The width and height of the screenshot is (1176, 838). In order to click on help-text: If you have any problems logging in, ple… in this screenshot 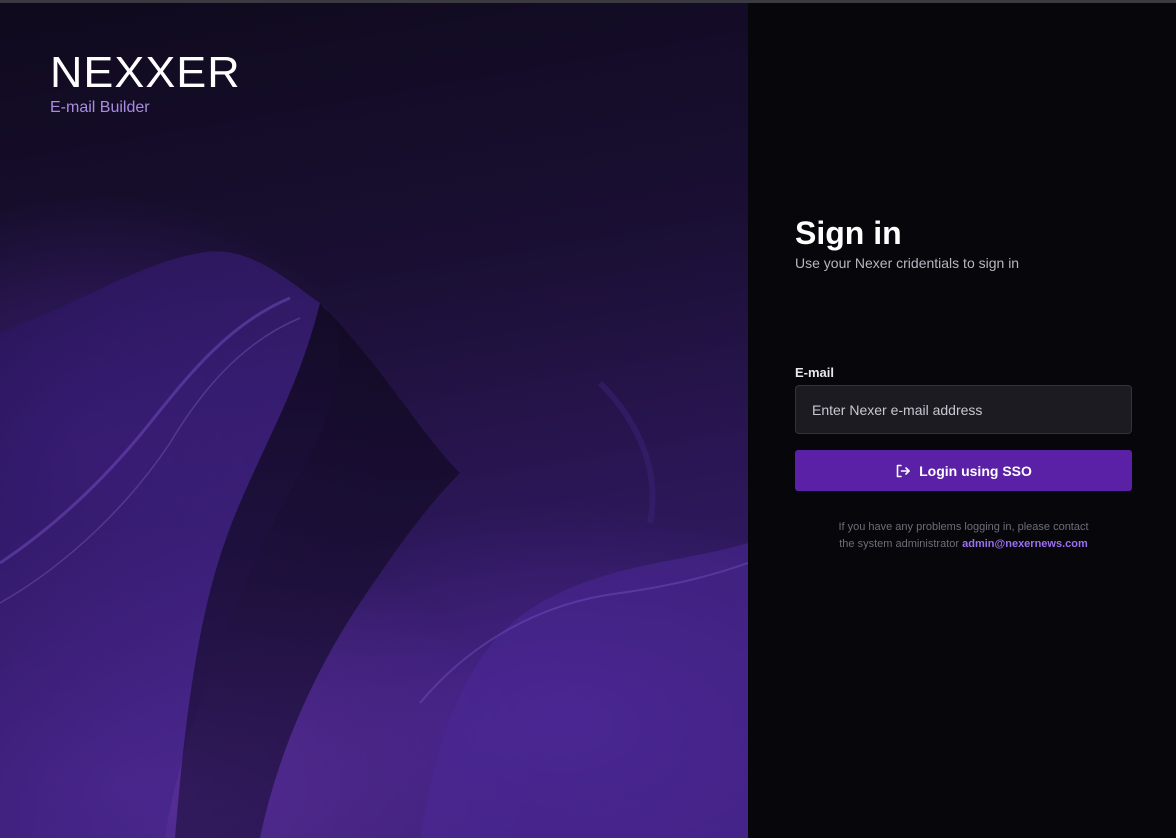, I will do `click(963, 536)`.